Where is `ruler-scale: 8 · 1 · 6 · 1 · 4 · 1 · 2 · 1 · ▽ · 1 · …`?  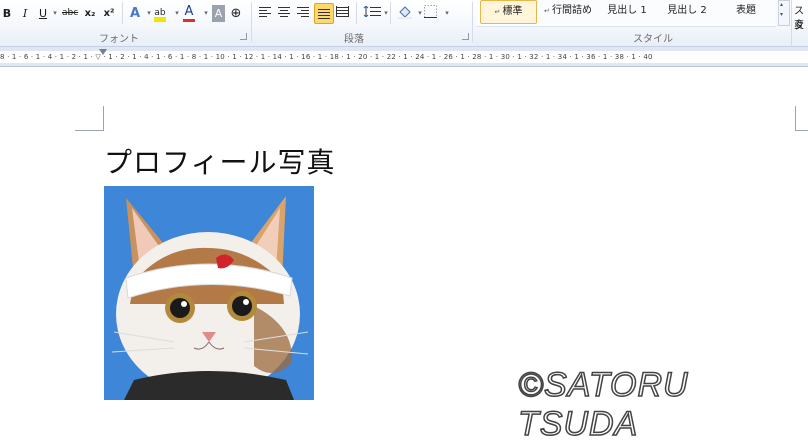
ruler-scale: 8 · 1 · 6 · 1 · 4 · 1 · 2 · 1 · ▽ · 1 · … is located at coordinates (404, 57).